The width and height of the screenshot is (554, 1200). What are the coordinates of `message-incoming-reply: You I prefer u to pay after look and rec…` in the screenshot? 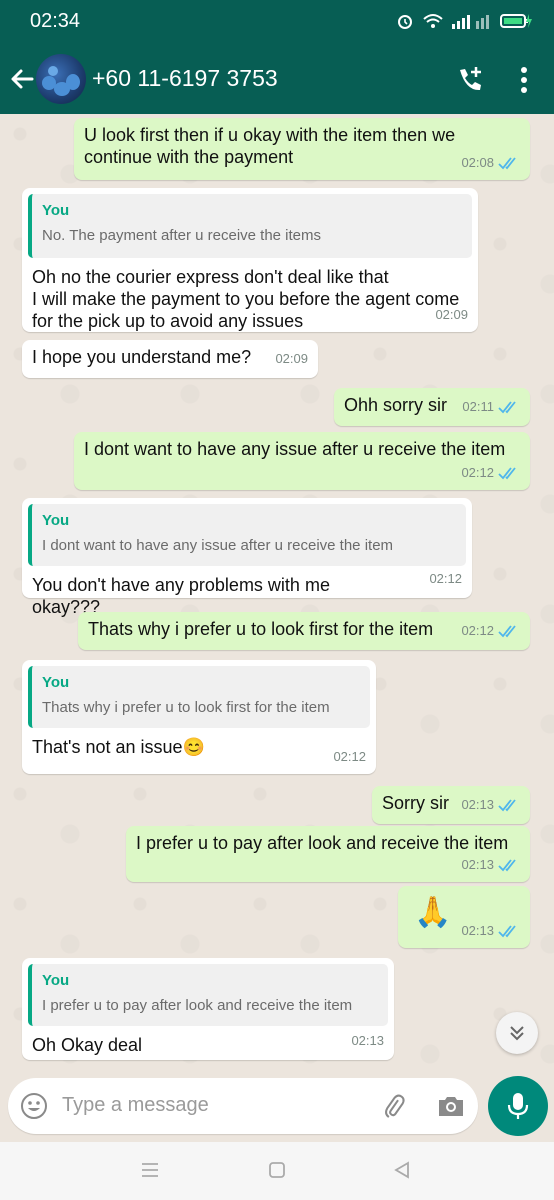 It's located at (208, 1009).